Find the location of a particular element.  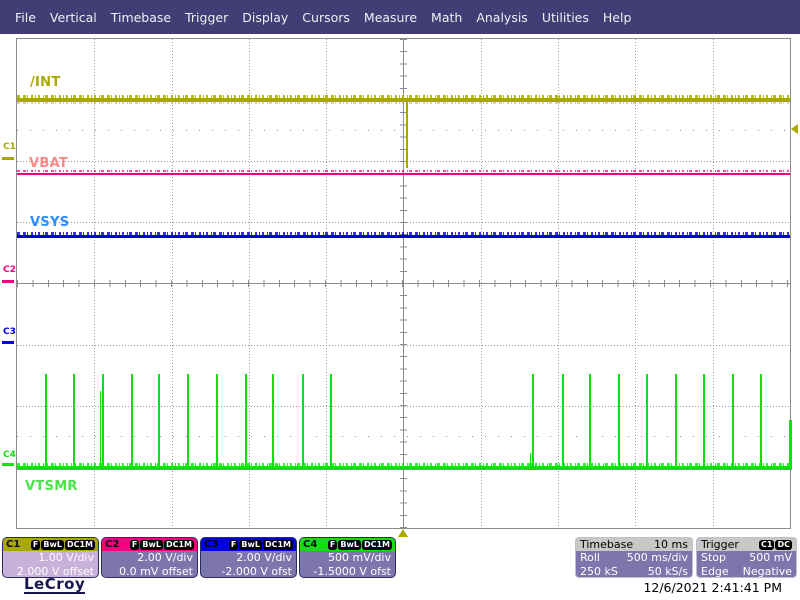

channel-marker-c4: C4 is located at coordinates (9, 455).